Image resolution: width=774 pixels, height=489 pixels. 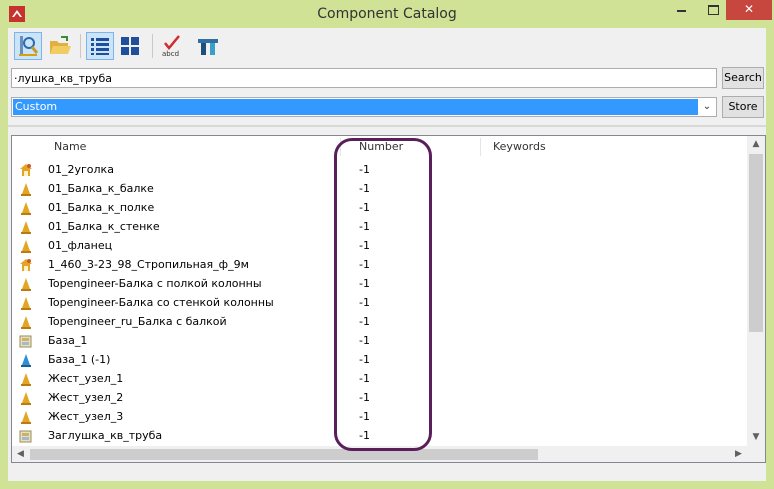 I want to click on scroll-down-icon: ▼, so click(x=756, y=437).